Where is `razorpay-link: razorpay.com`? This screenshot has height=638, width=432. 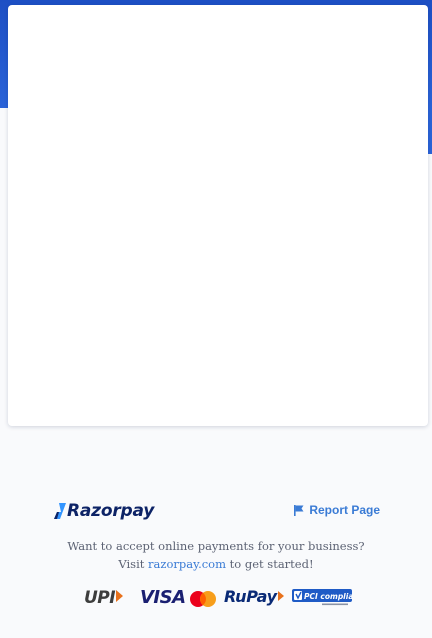 razorpay-link: razorpay.com is located at coordinates (187, 564).